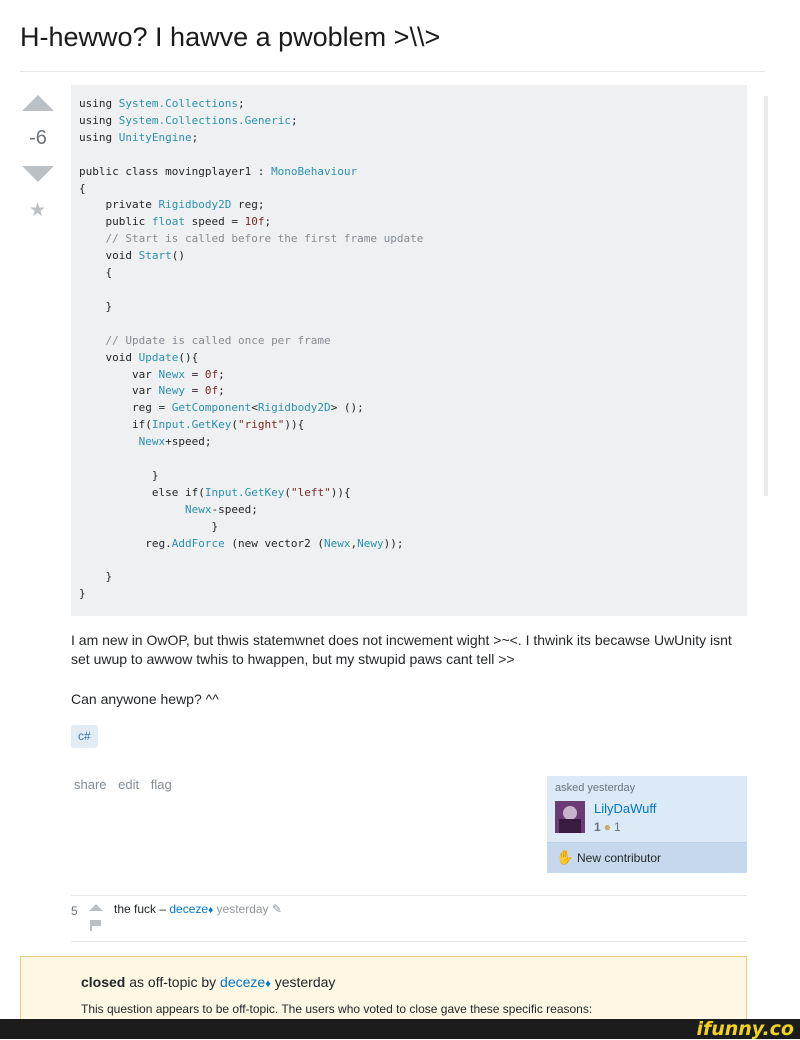 The image size is (800, 1040). Describe the element at coordinates (188, 909) in the screenshot. I see `comment-user: deceze` at that location.